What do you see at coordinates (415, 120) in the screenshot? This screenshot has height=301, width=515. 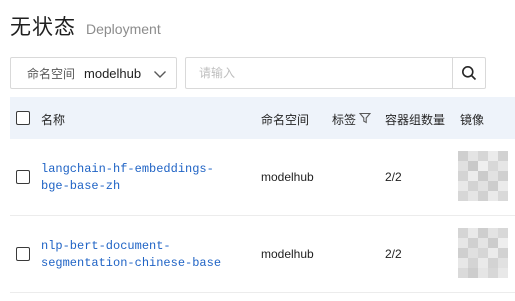 I see `column-header-pod-count: 容器组数量` at bounding box center [415, 120].